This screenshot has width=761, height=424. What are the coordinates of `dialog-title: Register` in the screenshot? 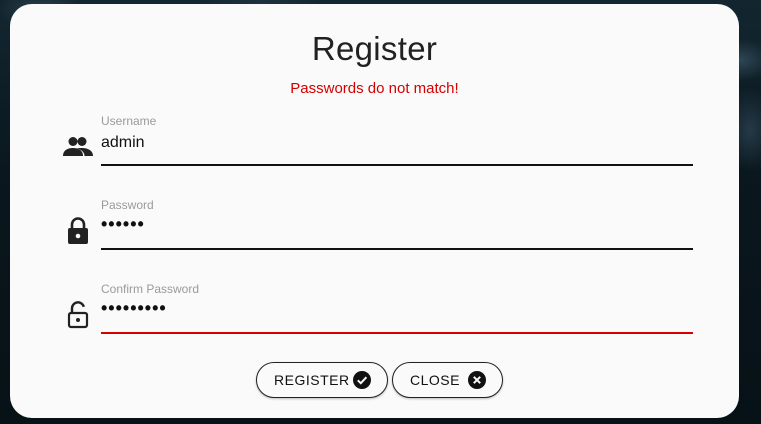 It's located at (374, 48).